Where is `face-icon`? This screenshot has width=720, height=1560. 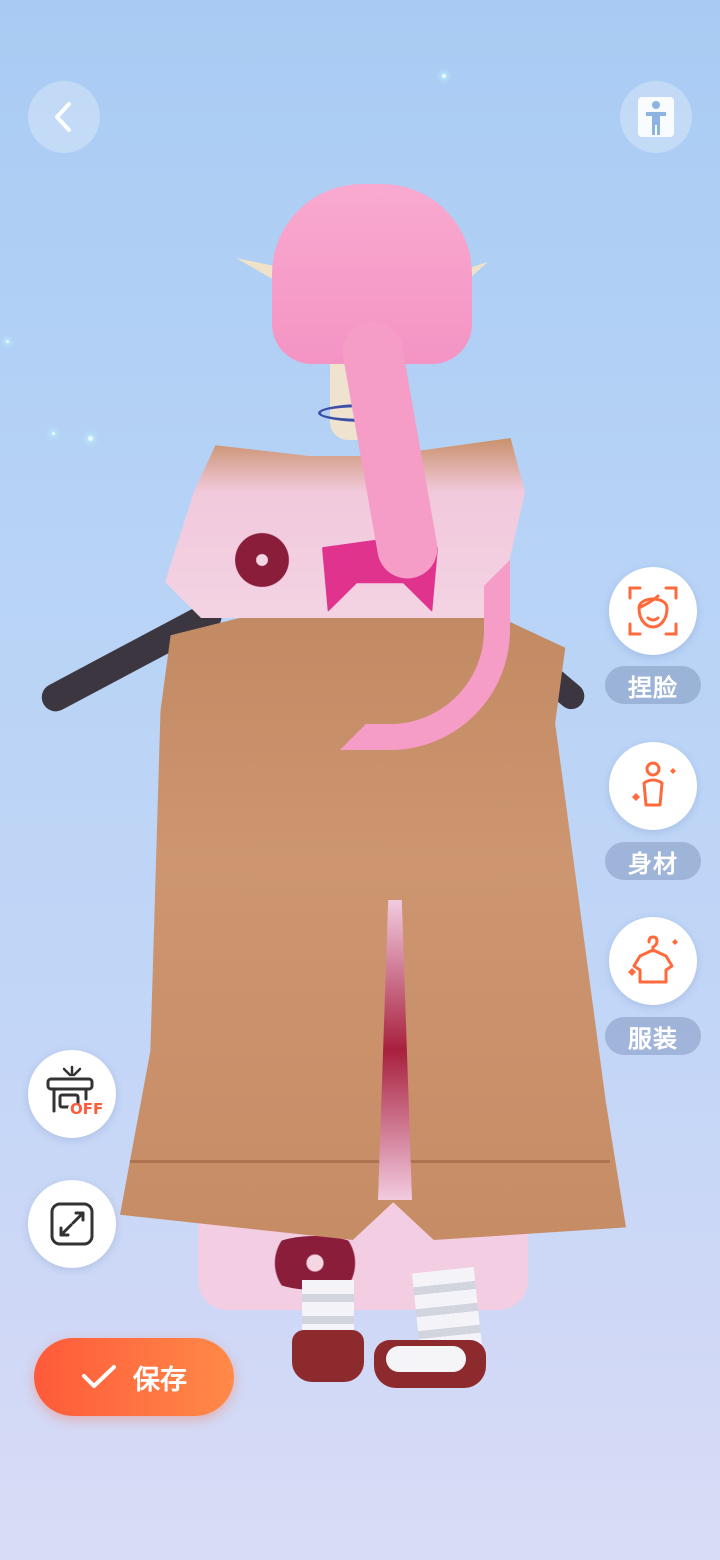
face-icon is located at coordinates (653, 611).